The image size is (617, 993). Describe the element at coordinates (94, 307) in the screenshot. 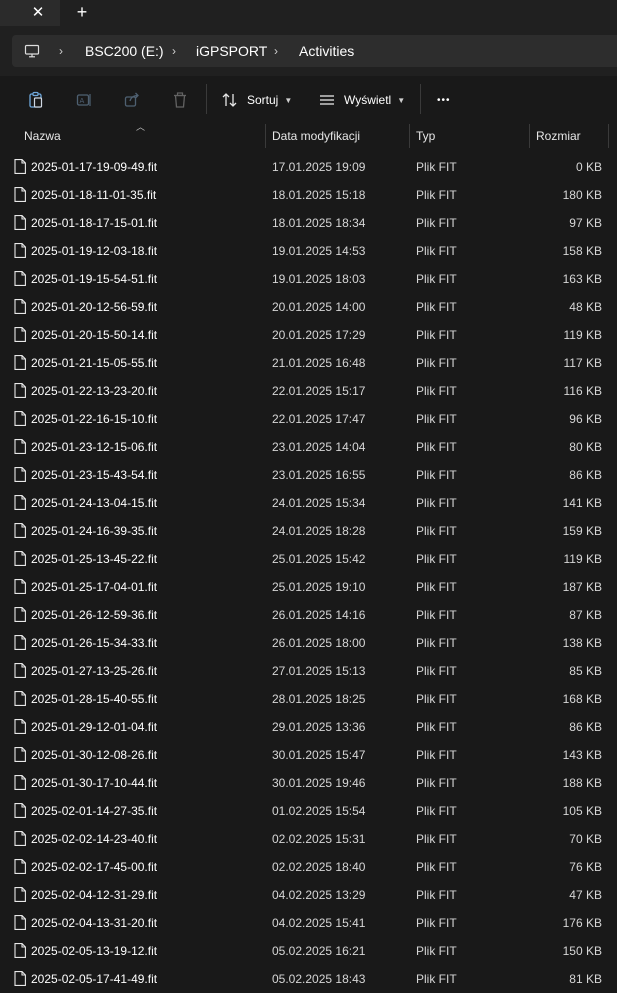

I see `file-name: 2025-01-20-12-56-59.fit` at that location.